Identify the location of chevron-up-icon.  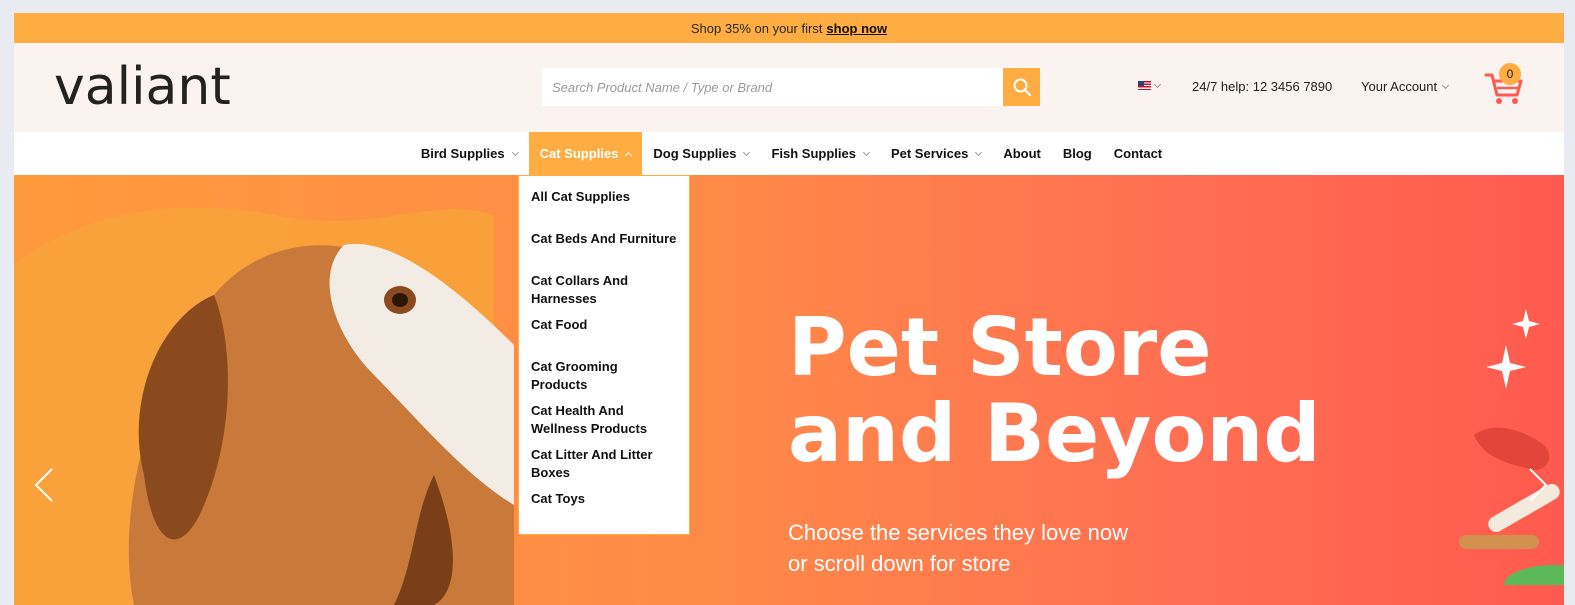
(629, 155).